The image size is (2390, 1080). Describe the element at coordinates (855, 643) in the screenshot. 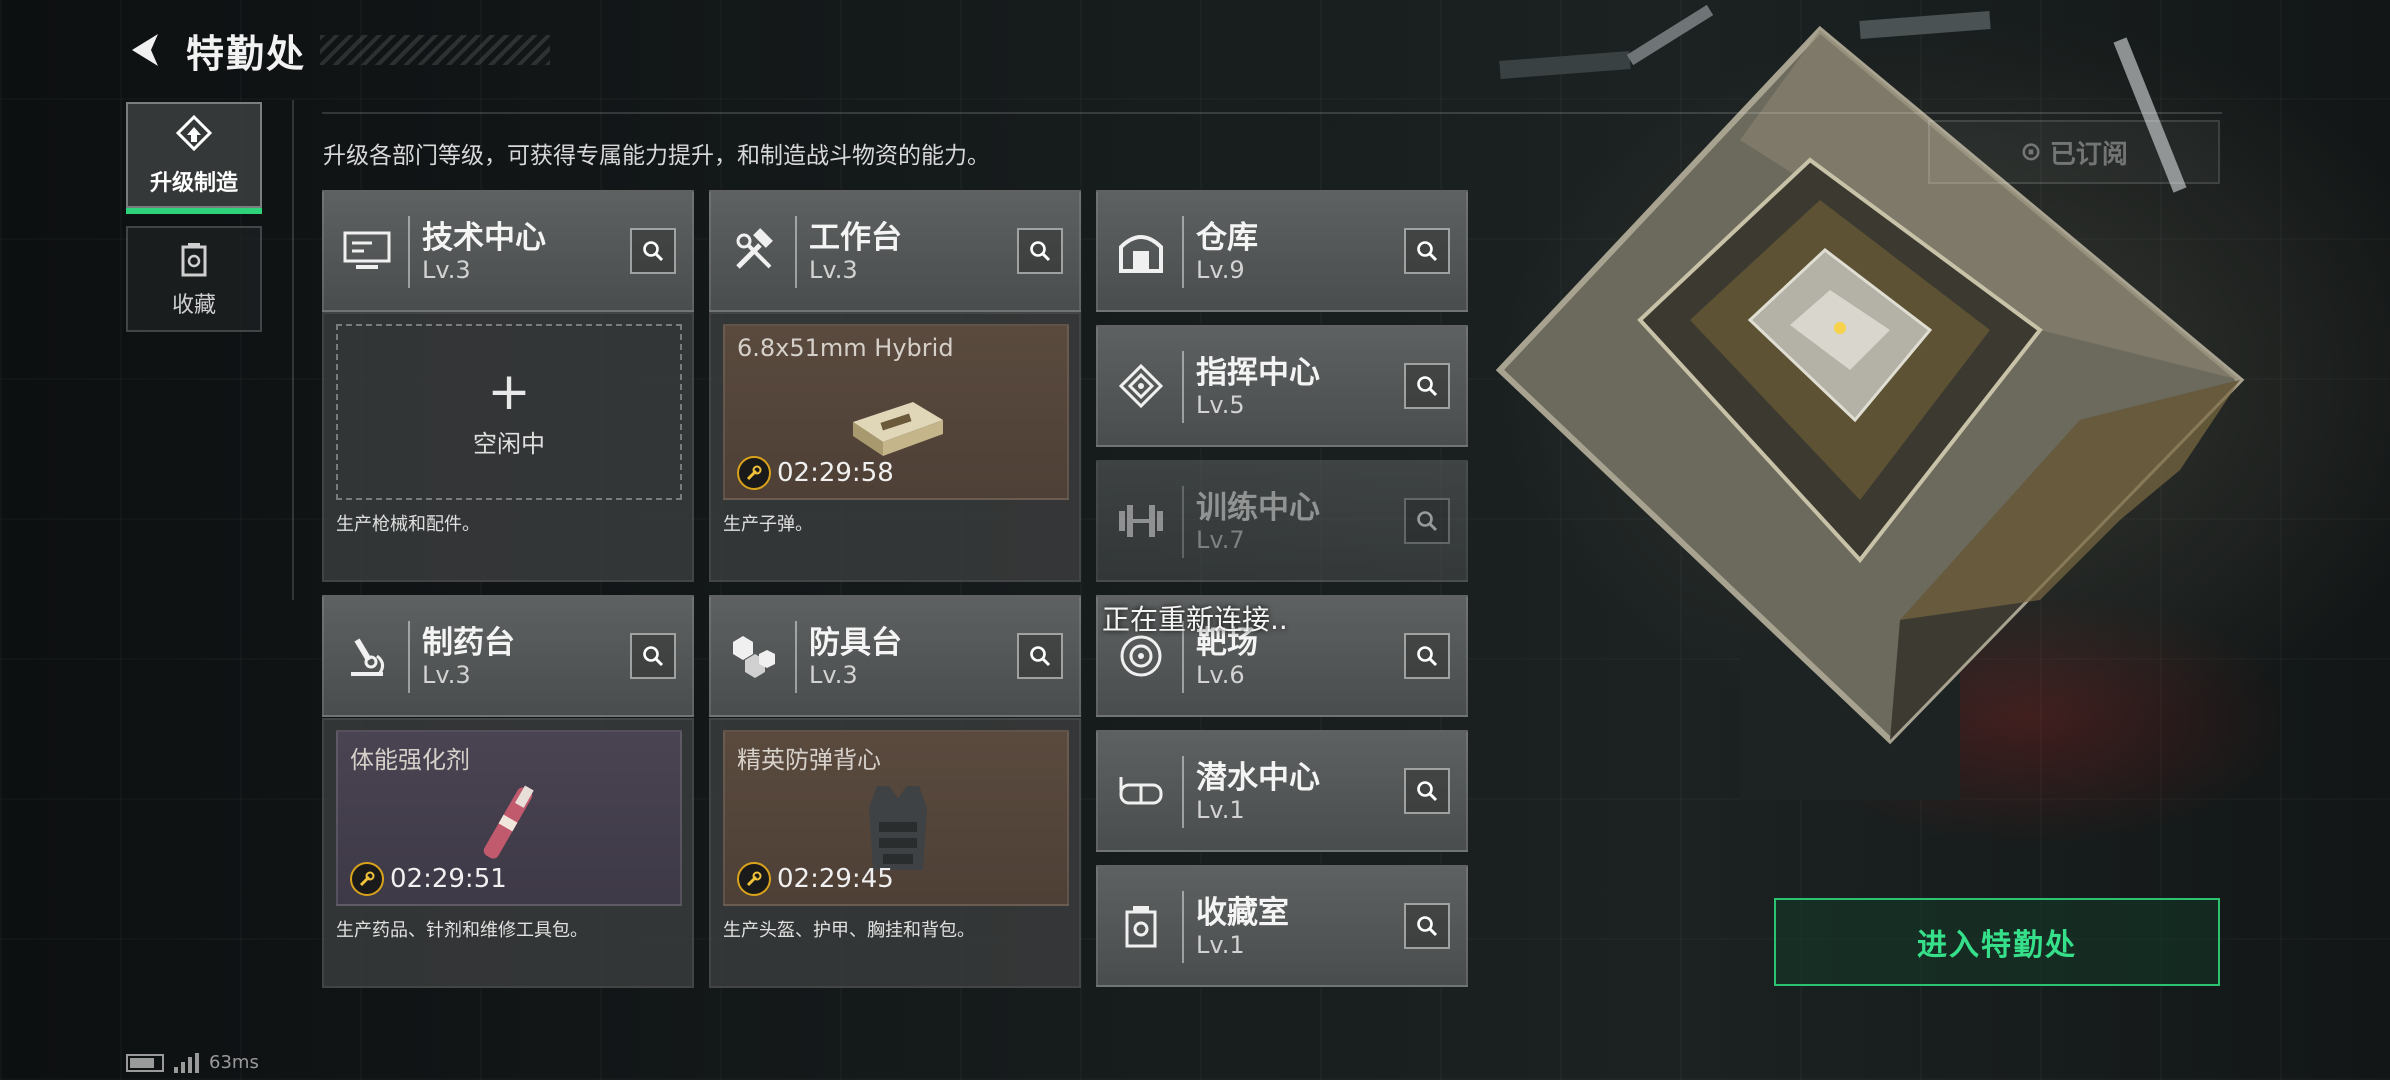

I see `dept-name: 防具台` at that location.